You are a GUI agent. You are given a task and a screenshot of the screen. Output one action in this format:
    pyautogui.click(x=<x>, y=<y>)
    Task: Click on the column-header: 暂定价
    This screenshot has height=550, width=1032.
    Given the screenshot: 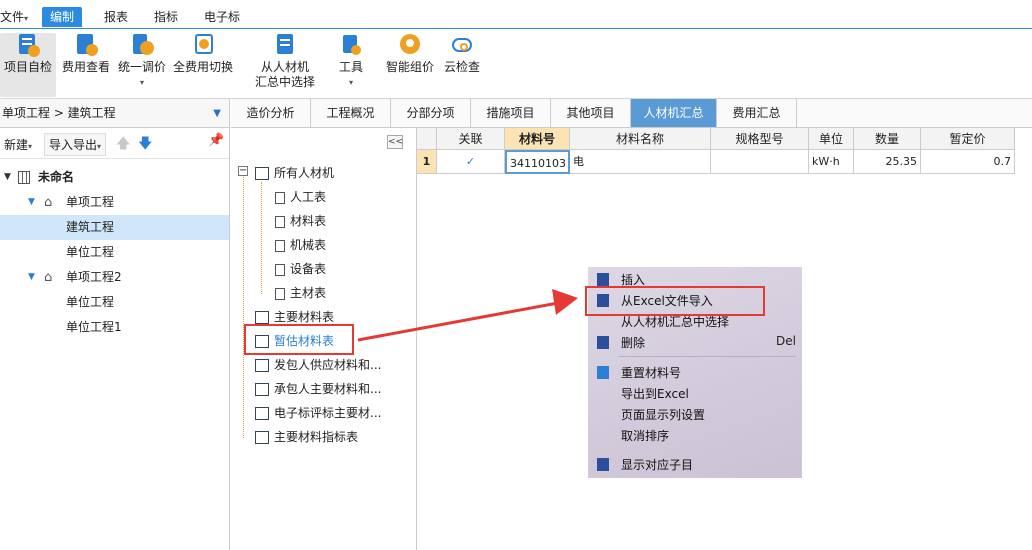 What is the action you would take?
    pyautogui.click(x=968, y=139)
    